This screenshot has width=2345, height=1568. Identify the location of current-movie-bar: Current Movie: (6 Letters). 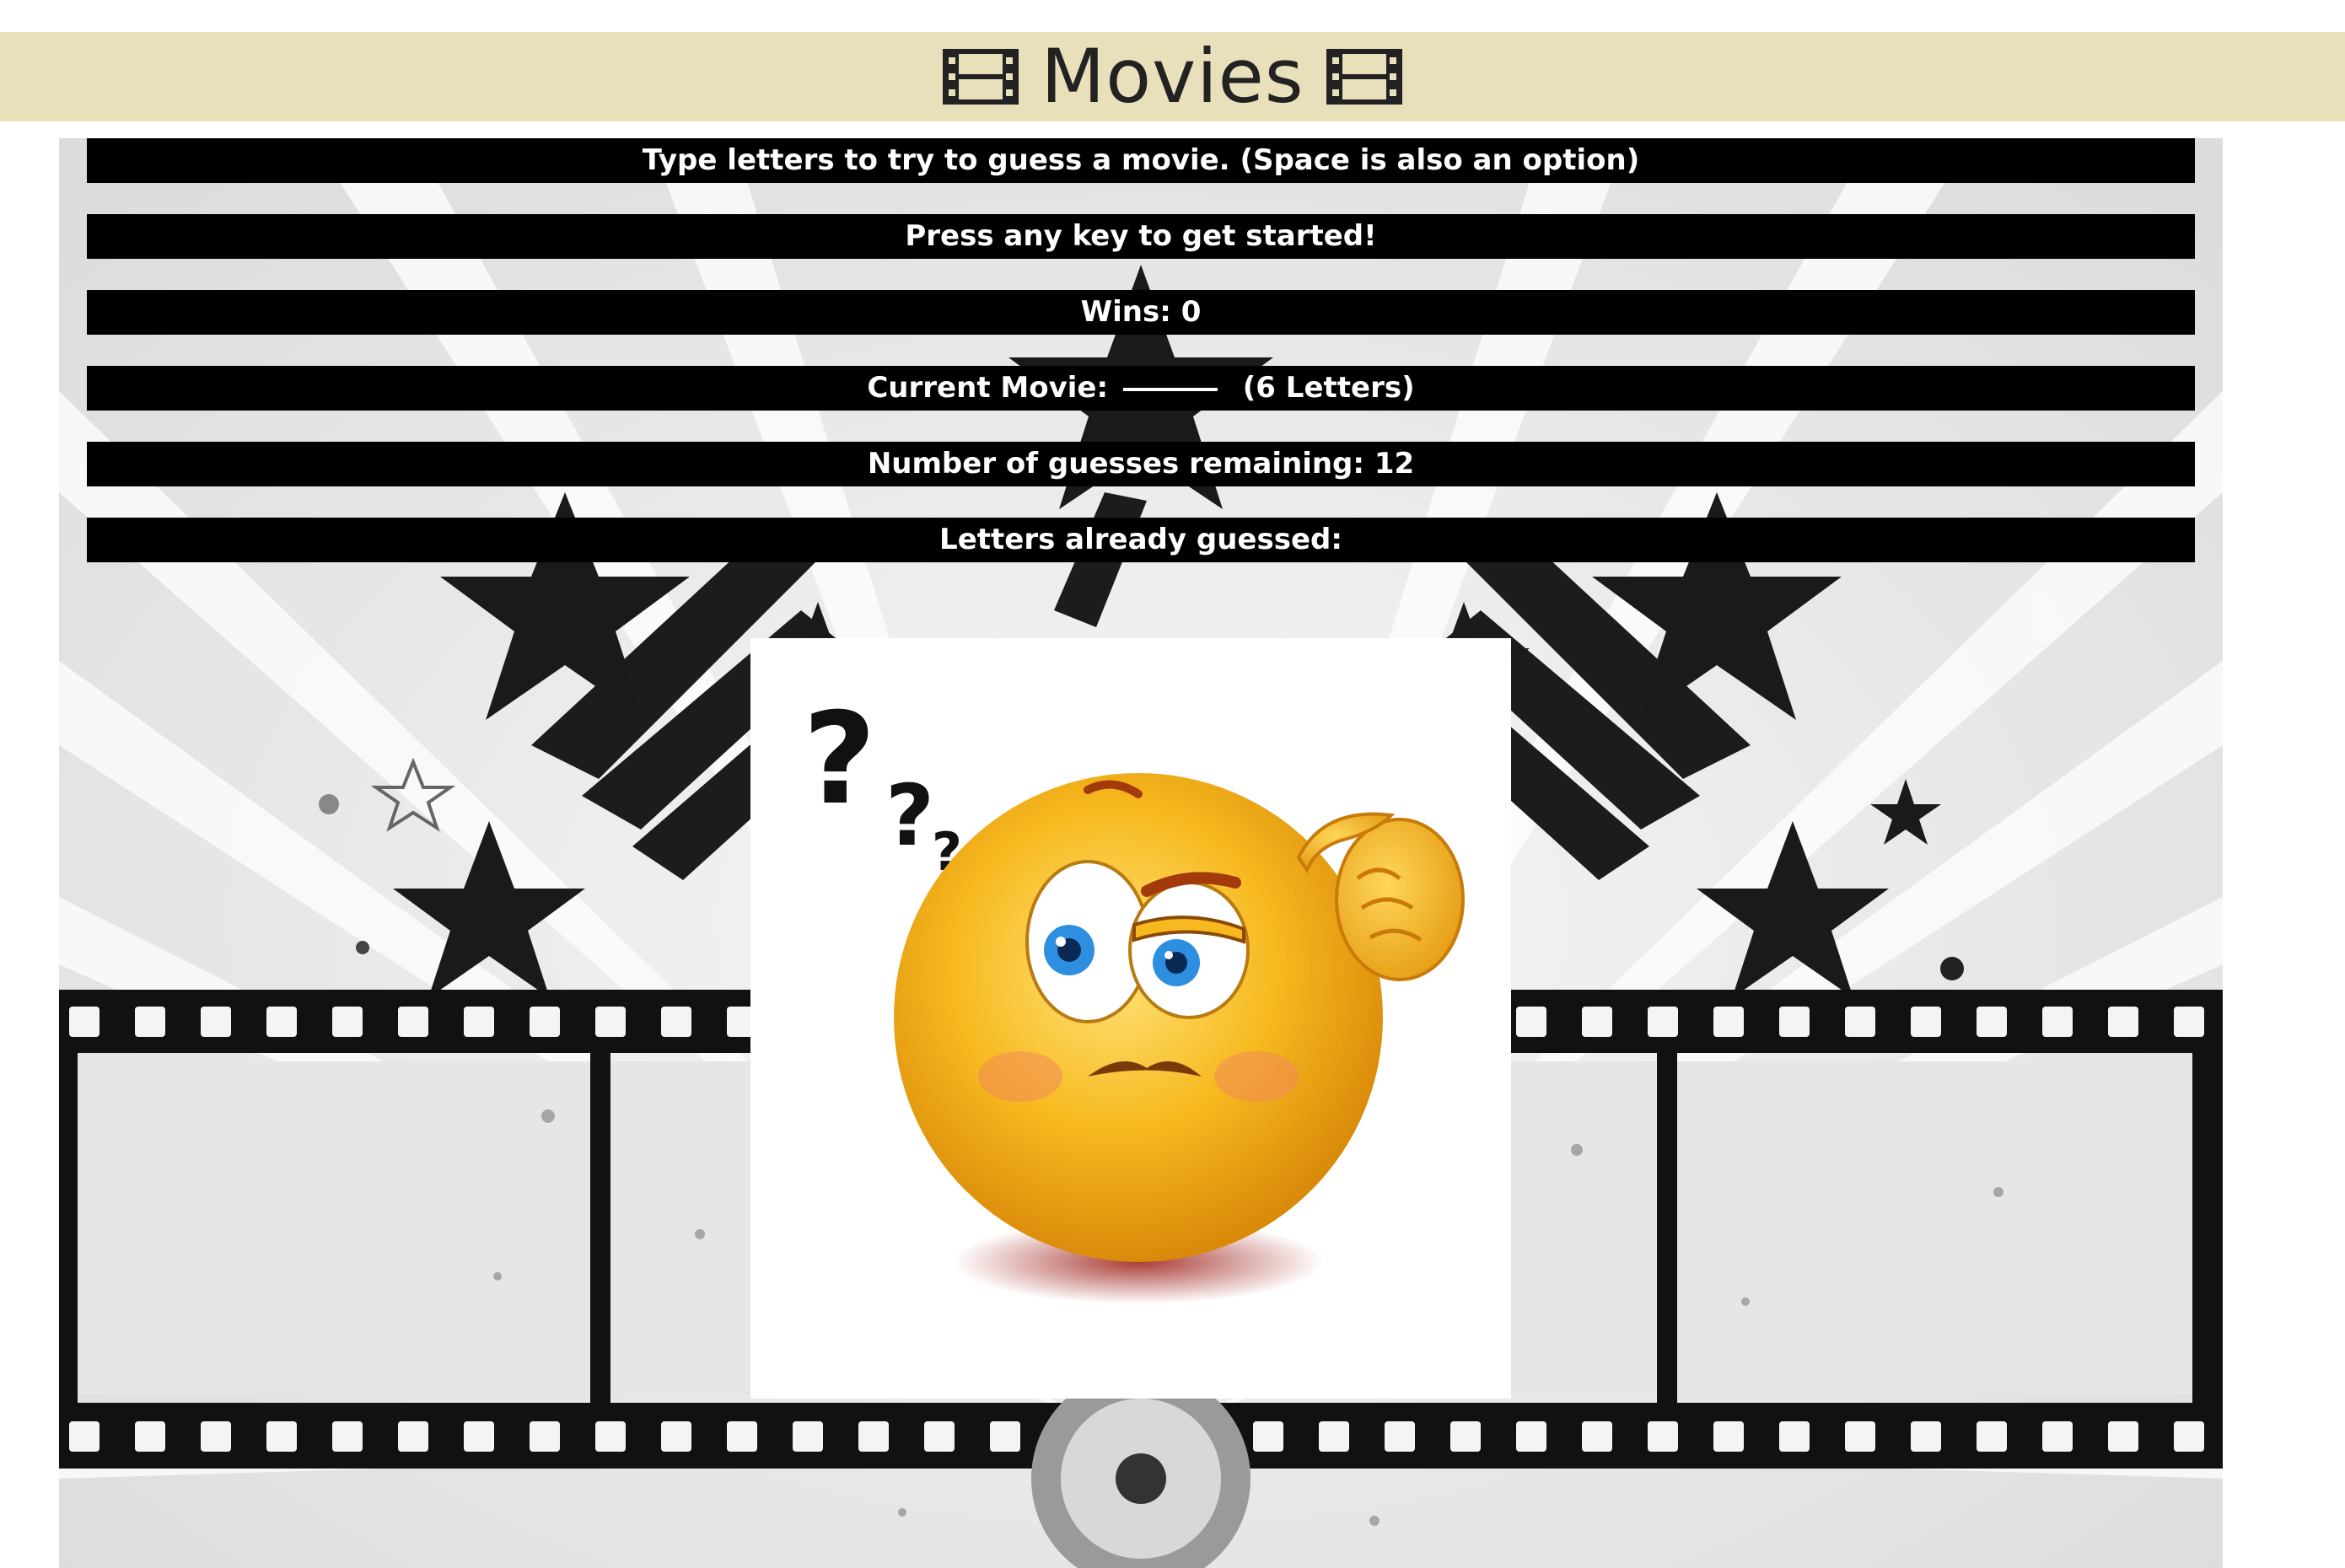
(1141, 389).